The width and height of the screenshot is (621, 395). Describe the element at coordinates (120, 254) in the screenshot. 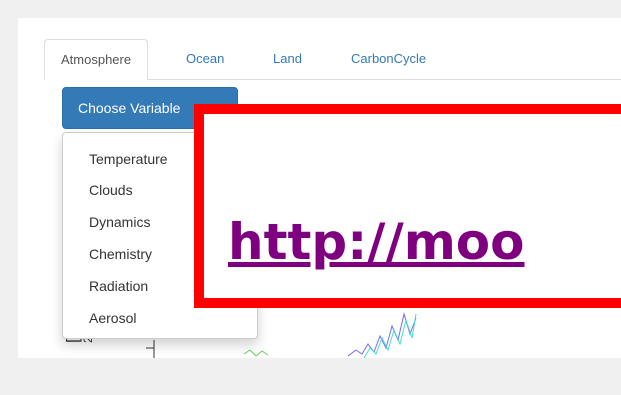

I see `menu-item-chemistry: Chemistry` at that location.